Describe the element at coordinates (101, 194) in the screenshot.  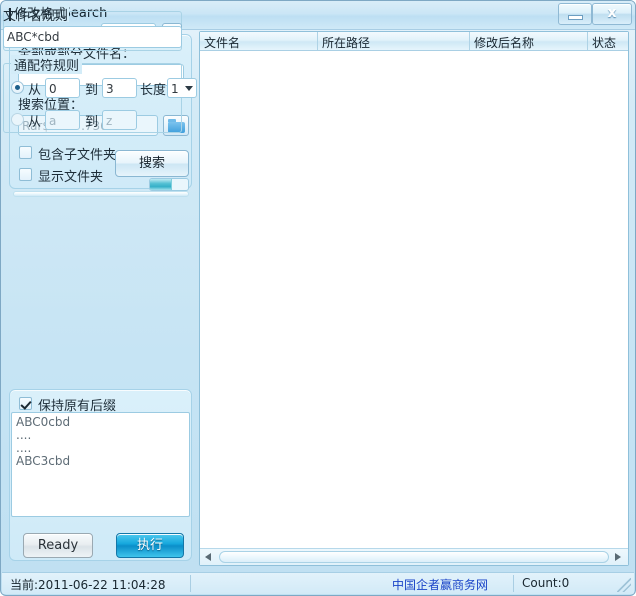
I see `panel-divider` at that location.